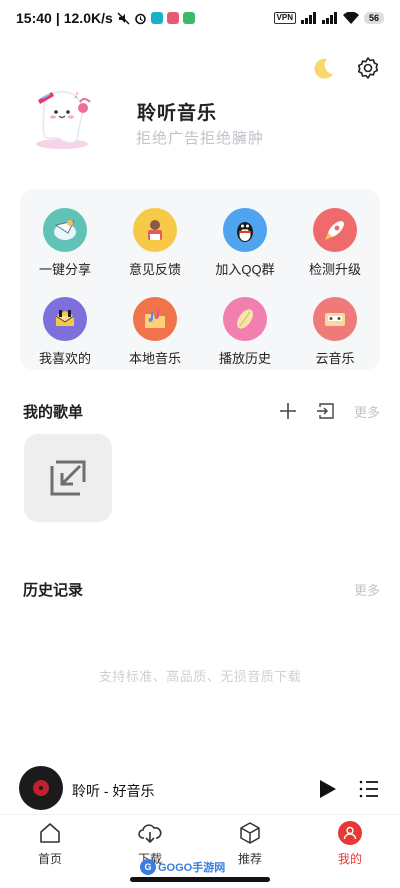 The height and width of the screenshot is (888, 400). What do you see at coordinates (49, 859) in the screenshot?
I see `nav-label: 首页` at bounding box center [49, 859].